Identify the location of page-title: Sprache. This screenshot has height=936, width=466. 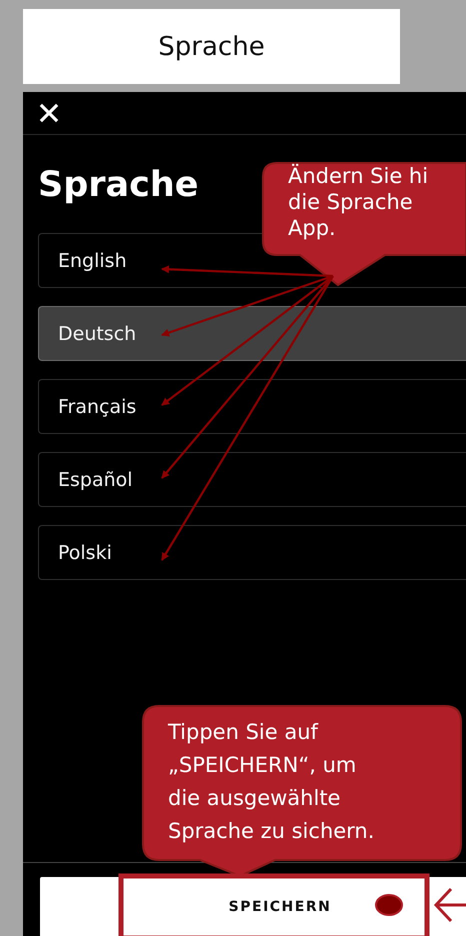
(211, 47).